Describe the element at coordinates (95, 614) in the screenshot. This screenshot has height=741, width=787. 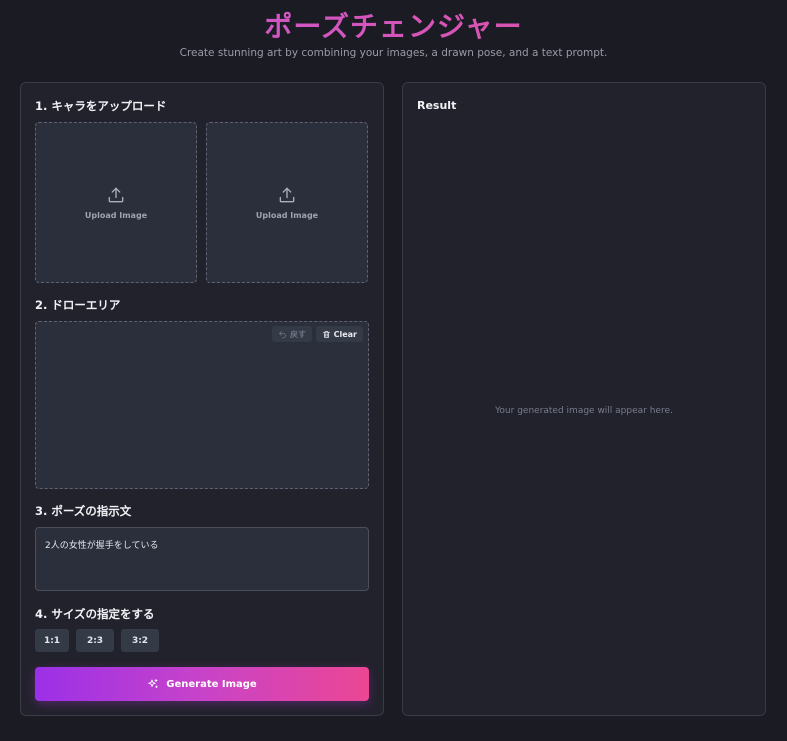
I see `size-section-title: 4. サイズの指定をする` at that location.